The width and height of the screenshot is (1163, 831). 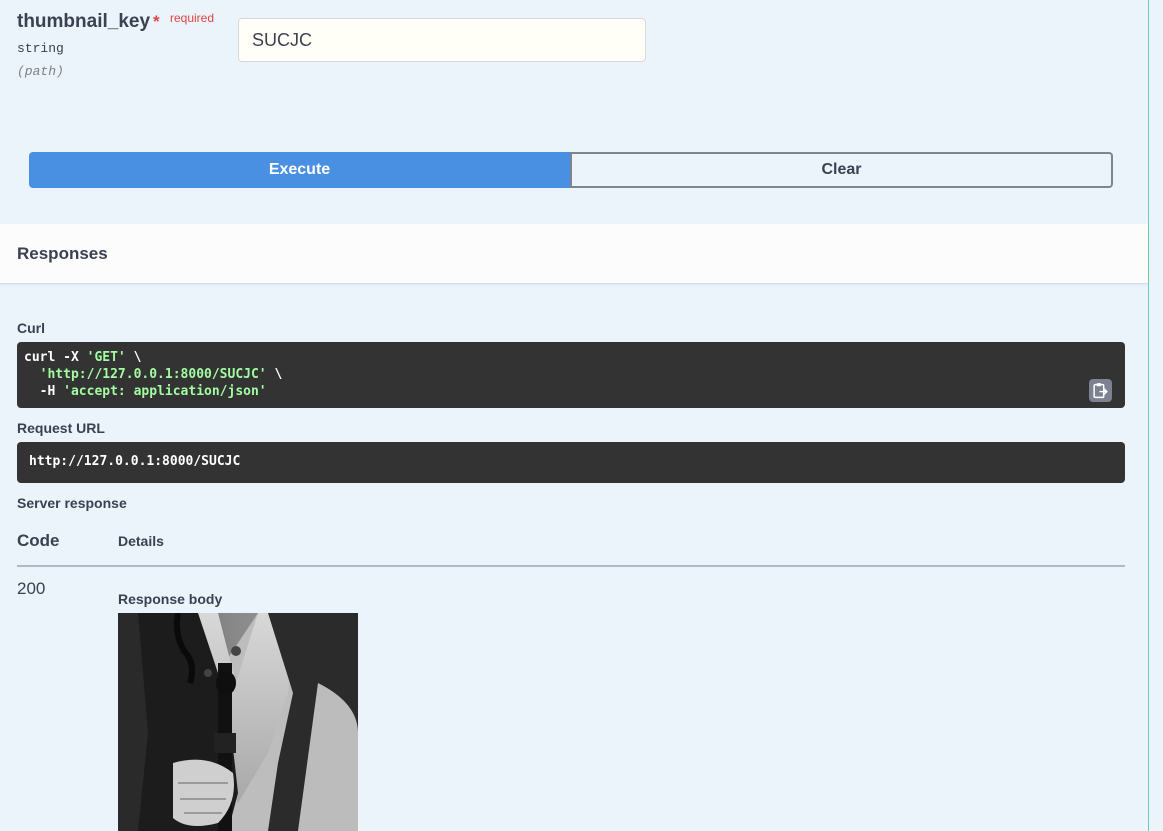 I want to click on code-column-header: Code, so click(x=38, y=540).